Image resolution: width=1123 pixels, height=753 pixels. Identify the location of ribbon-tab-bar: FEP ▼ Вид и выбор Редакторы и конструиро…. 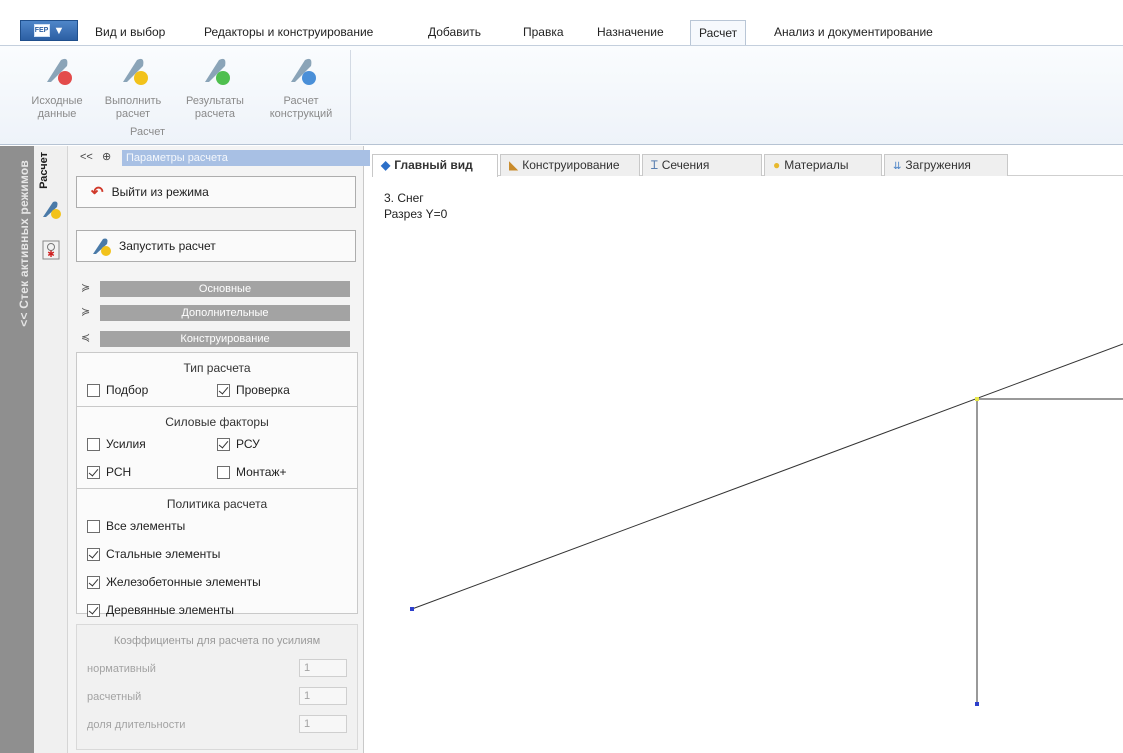
(561, 23).